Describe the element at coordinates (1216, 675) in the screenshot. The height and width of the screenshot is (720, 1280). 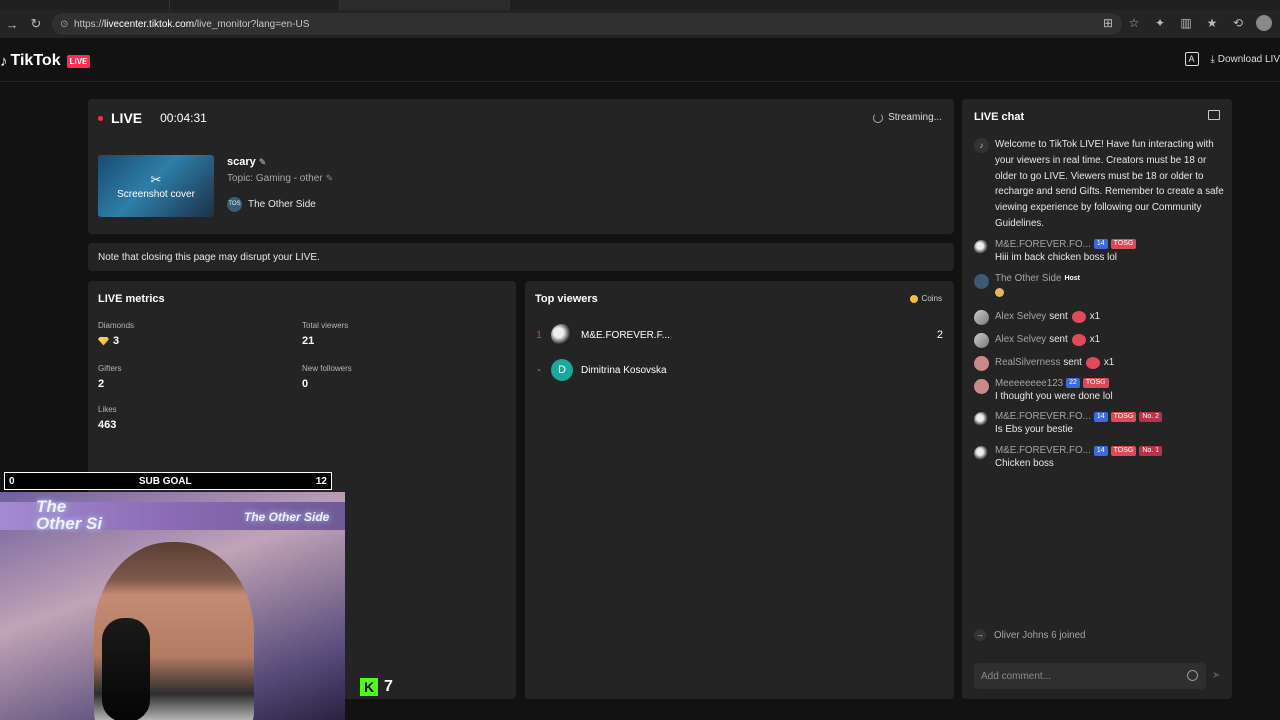
I see `send-icon: ➤` at that location.